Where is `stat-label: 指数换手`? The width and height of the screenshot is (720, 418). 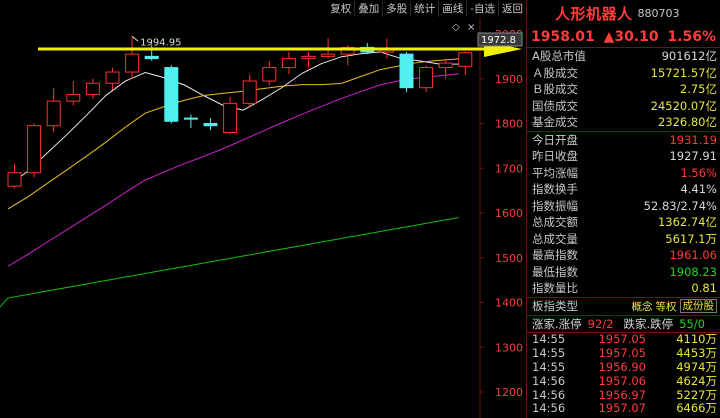 stat-label: 指数换手 is located at coordinates (555, 189).